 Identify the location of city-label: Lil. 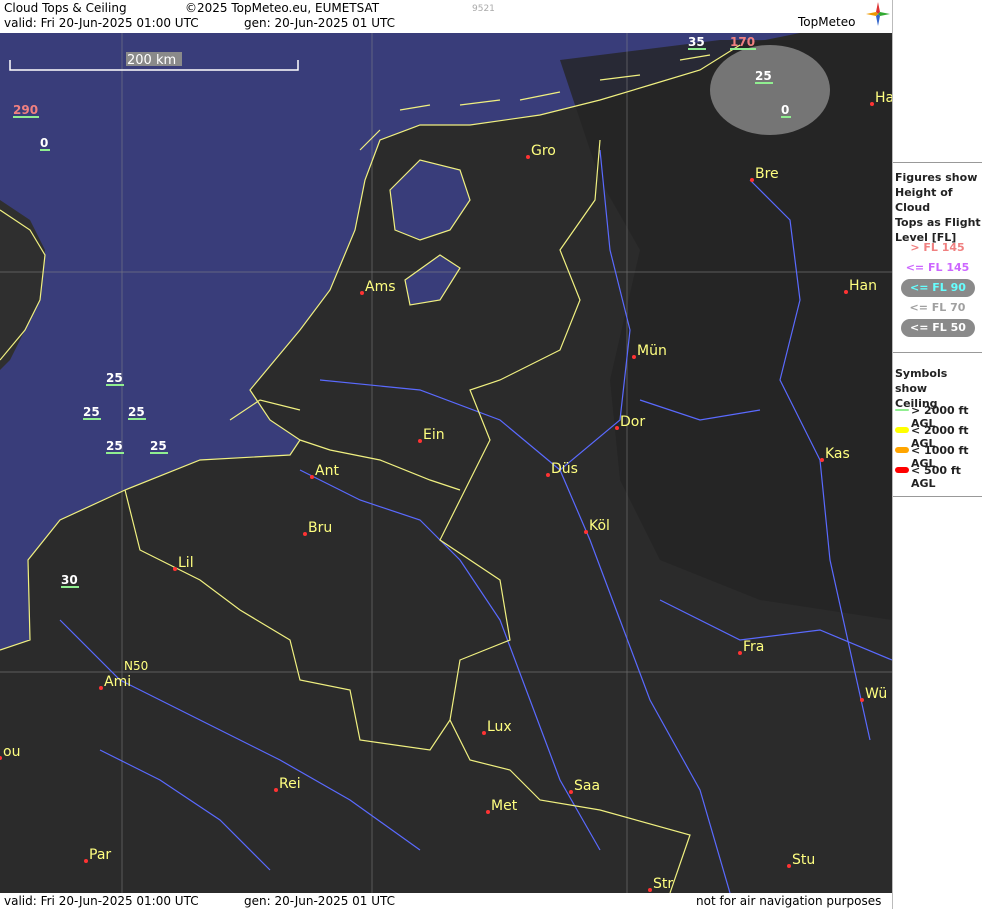
(186, 563).